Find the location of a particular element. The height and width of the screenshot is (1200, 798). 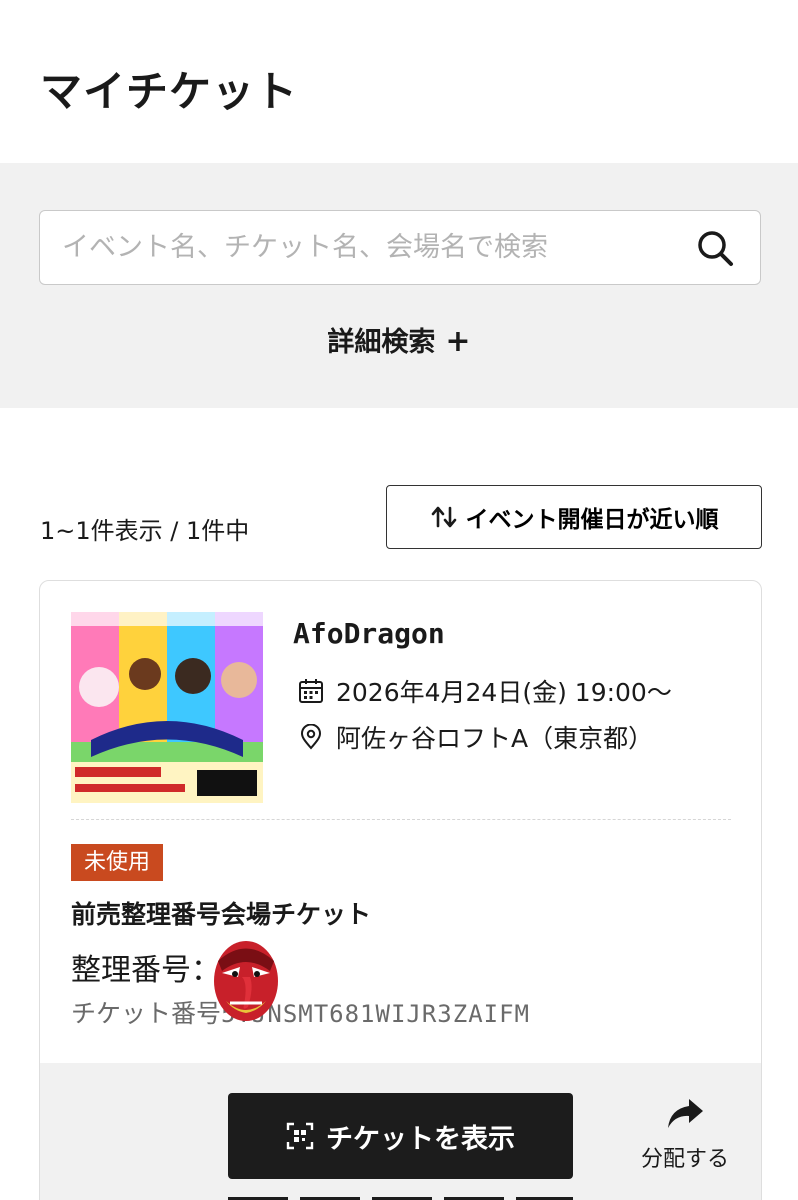

advanced-search-toggle: 詳細検索 + is located at coordinates (399, 339).